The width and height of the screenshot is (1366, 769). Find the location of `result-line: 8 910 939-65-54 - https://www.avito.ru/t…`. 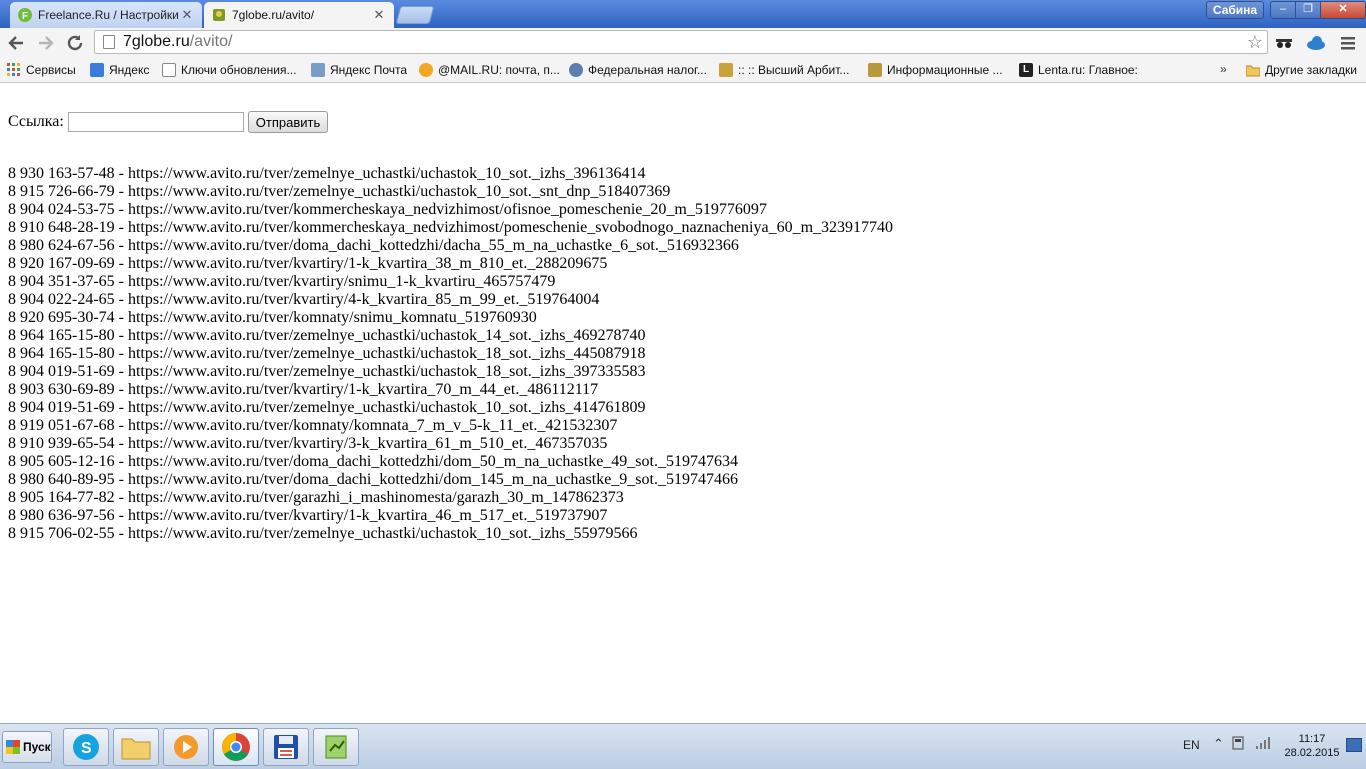

result-line: 8 910 939-65-54 - https://www.avito.ru/t… is located at coordinates (308, 443).